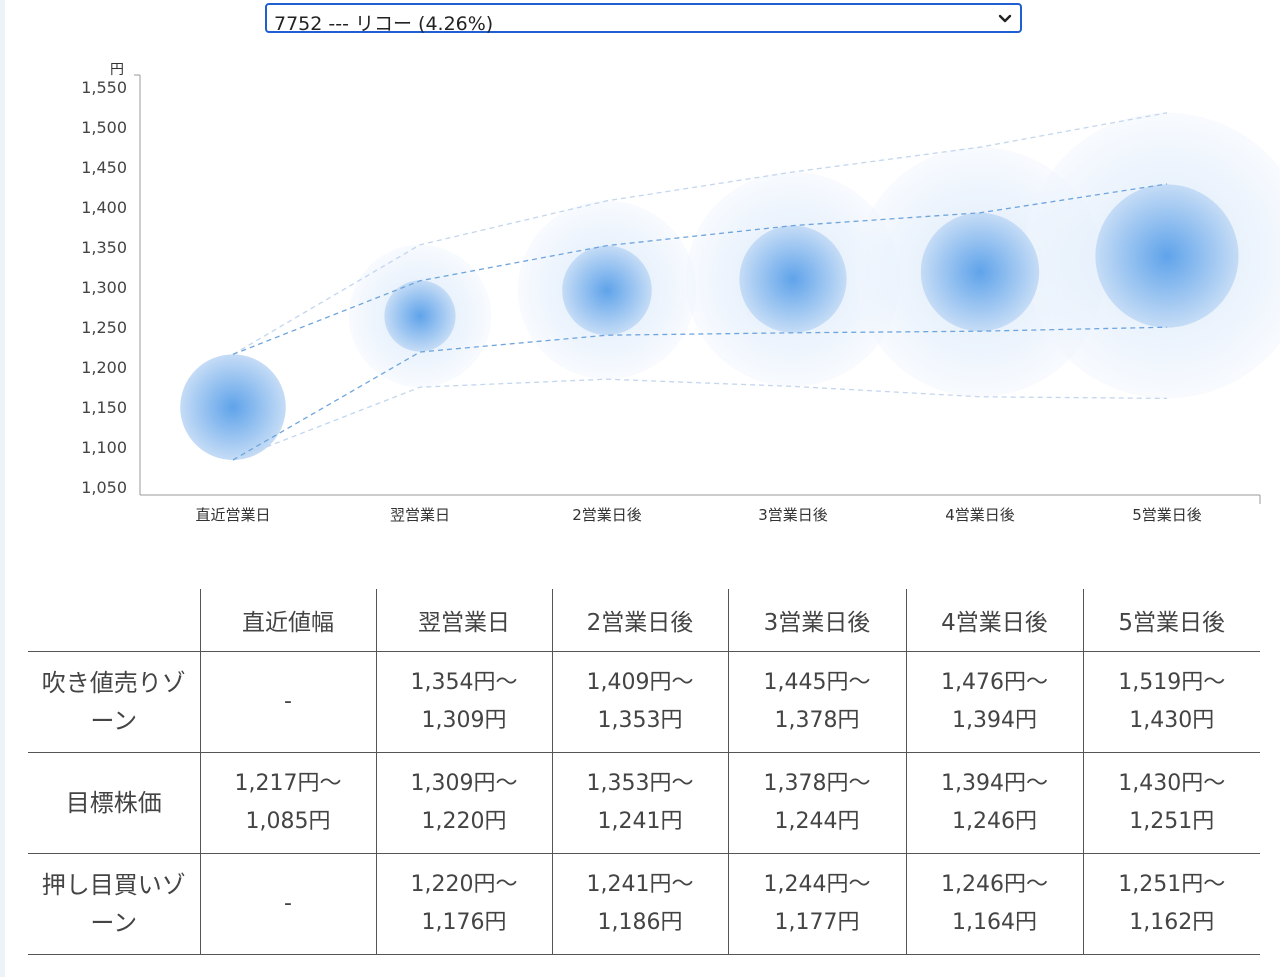  I want to click on cell-value: 1,241円〜, so click(640, 884).